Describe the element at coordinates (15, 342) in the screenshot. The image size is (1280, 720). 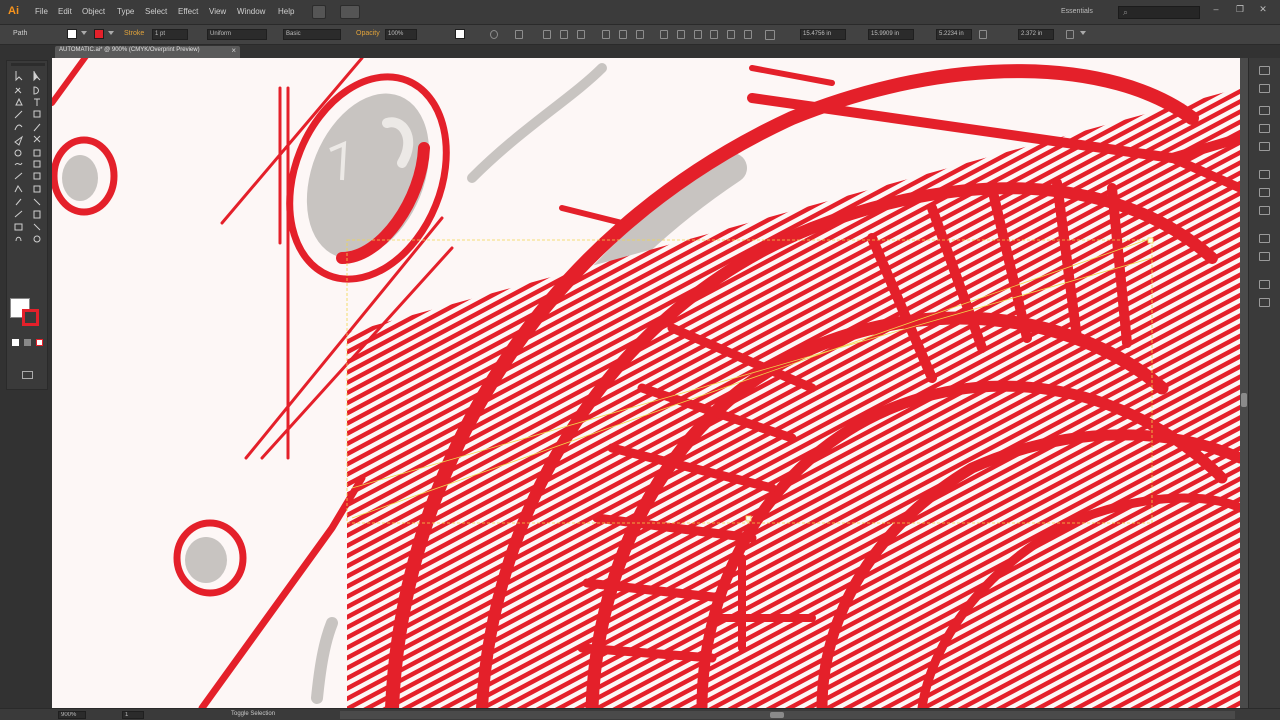
I see `color-mode-icon` at that location.